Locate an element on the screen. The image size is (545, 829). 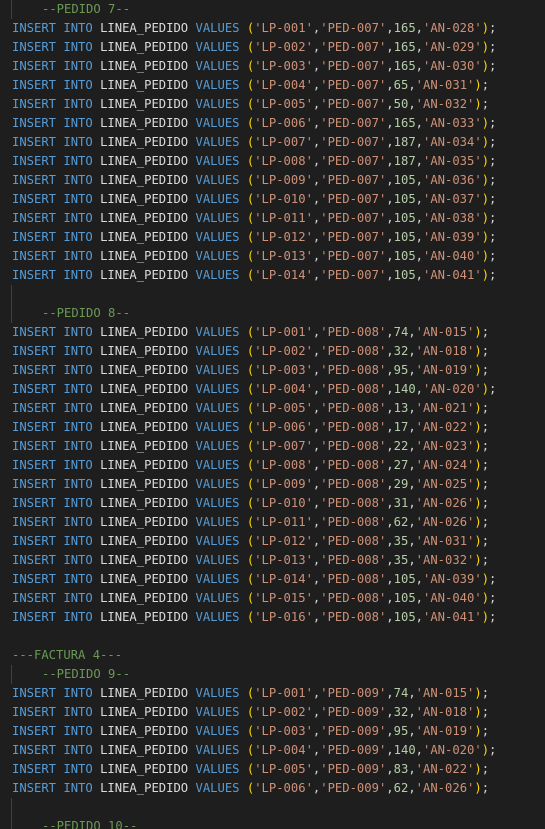
block-comment-line: --PEDIDO 9-- is located at coordinates (272, 674).